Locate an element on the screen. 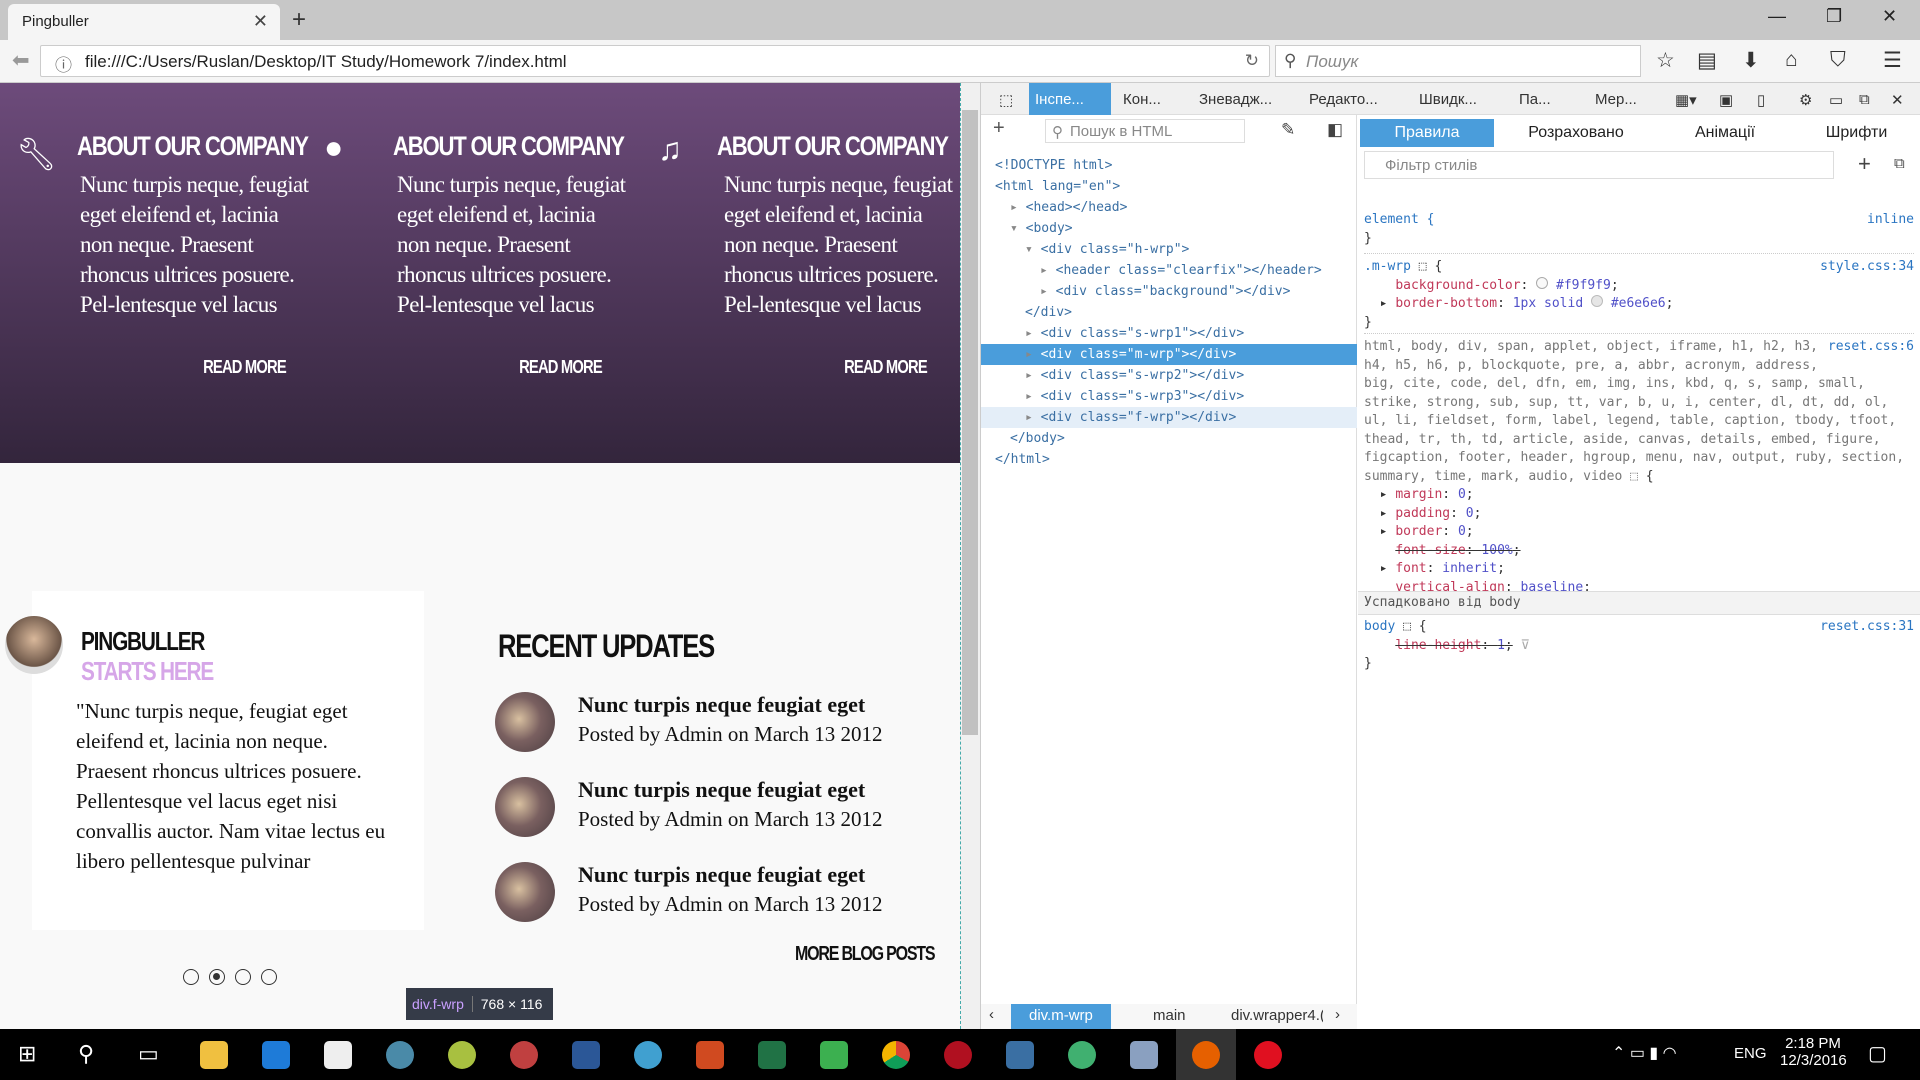  bookmarks-list-icon: ▤ is located at coordinates (1707, 60).